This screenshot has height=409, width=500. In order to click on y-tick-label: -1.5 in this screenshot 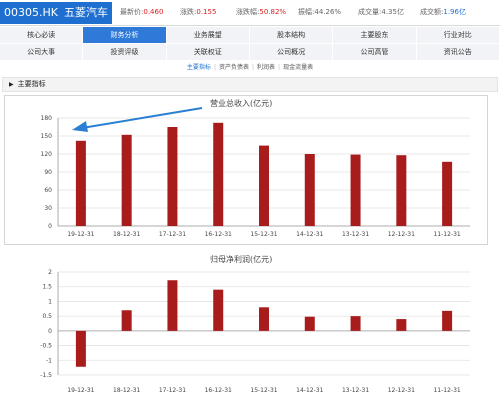, I will do `click(46, 375)`.